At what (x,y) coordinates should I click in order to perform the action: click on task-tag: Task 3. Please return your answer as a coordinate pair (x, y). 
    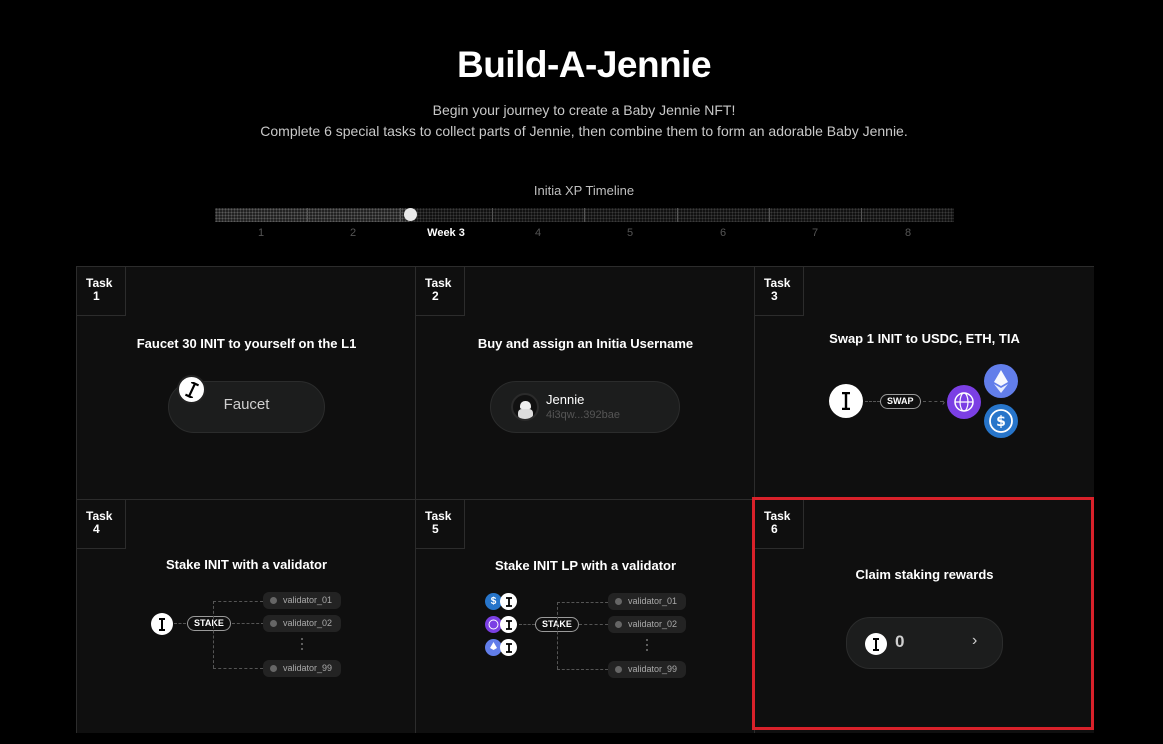
    Looking at the image, I should click on (779, 291).